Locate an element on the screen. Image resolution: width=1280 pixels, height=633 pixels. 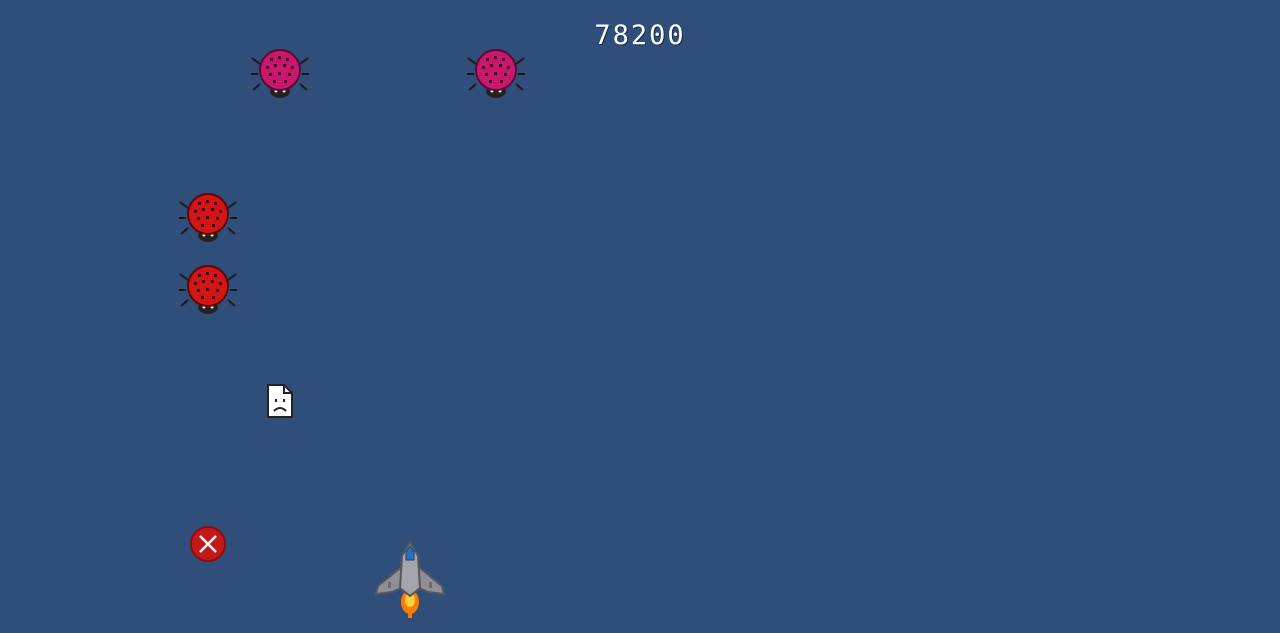
score-display: 78200 is located at coordinates (640, 35).